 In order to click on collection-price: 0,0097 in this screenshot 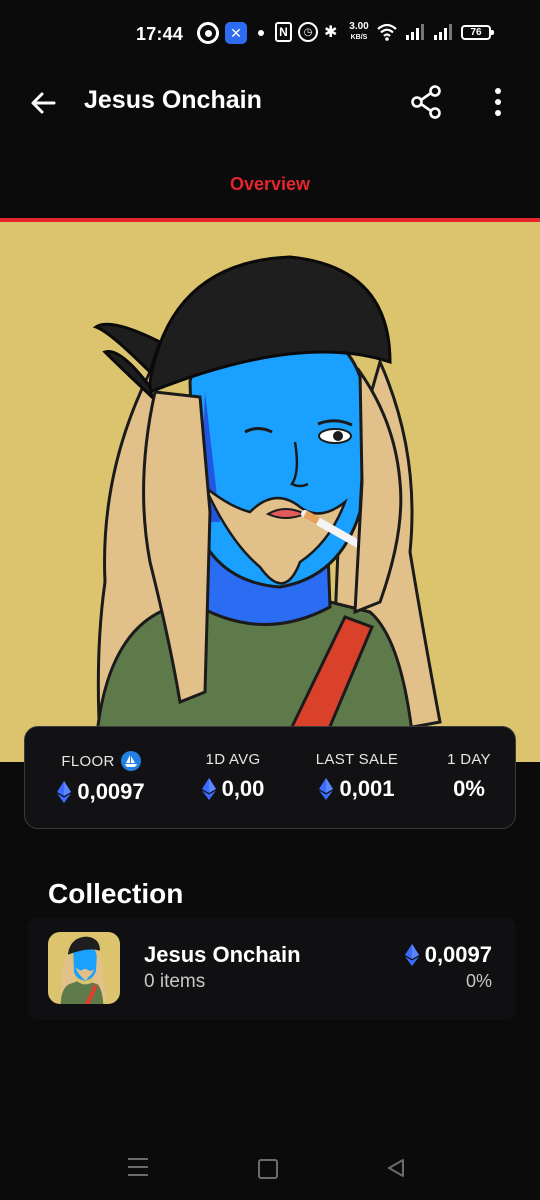, I will do `click(448, 955)`.